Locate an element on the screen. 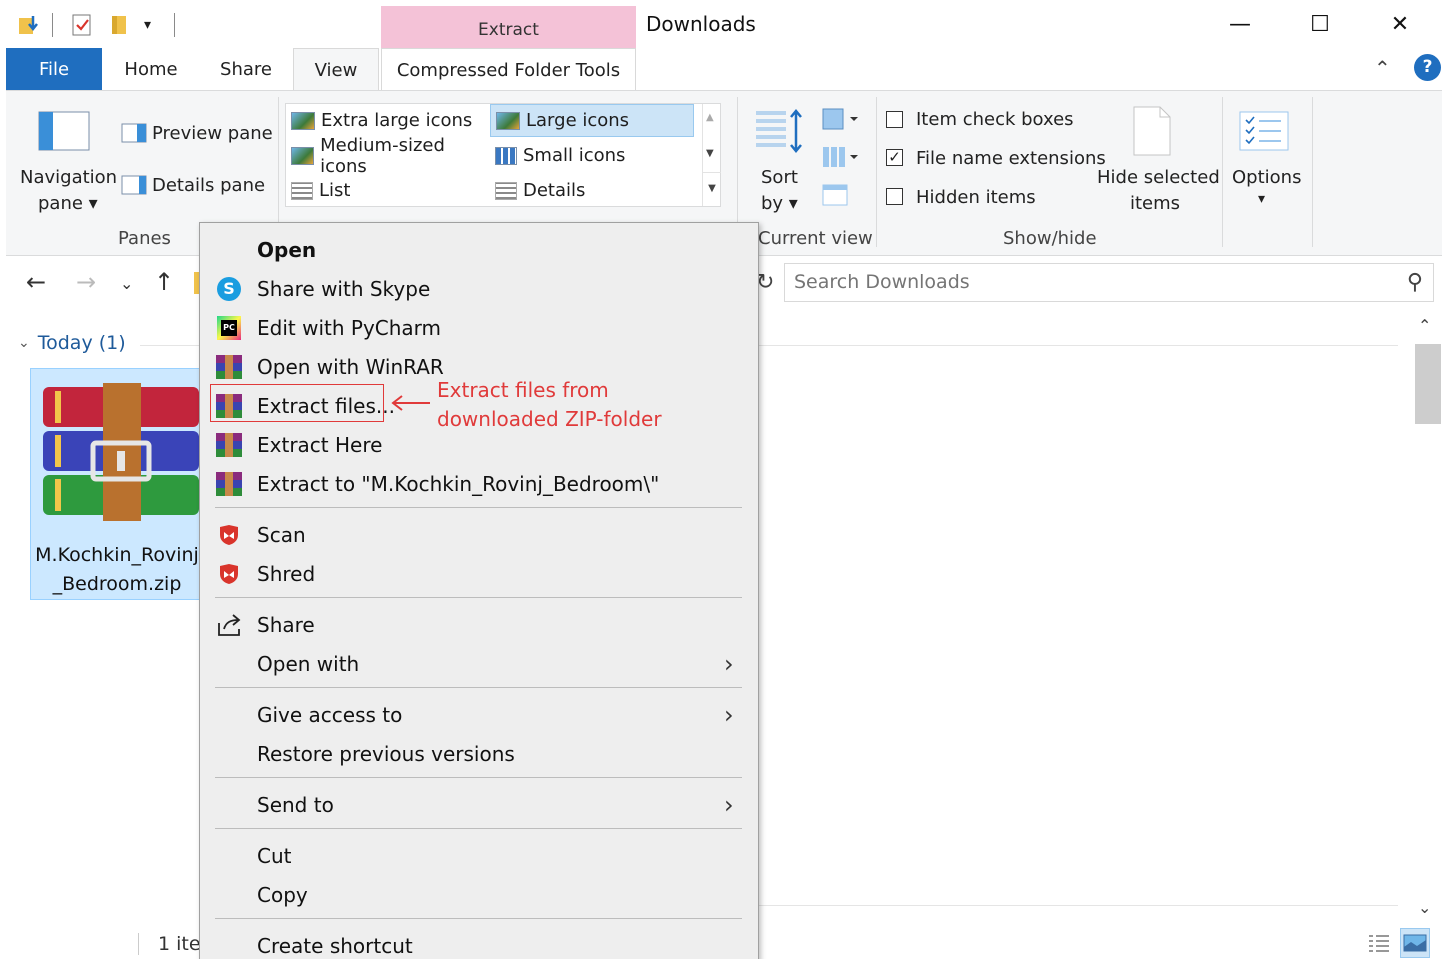 This screenshot has width=1450, height=959. new-folder-icon is located at coordinates (120, 25).